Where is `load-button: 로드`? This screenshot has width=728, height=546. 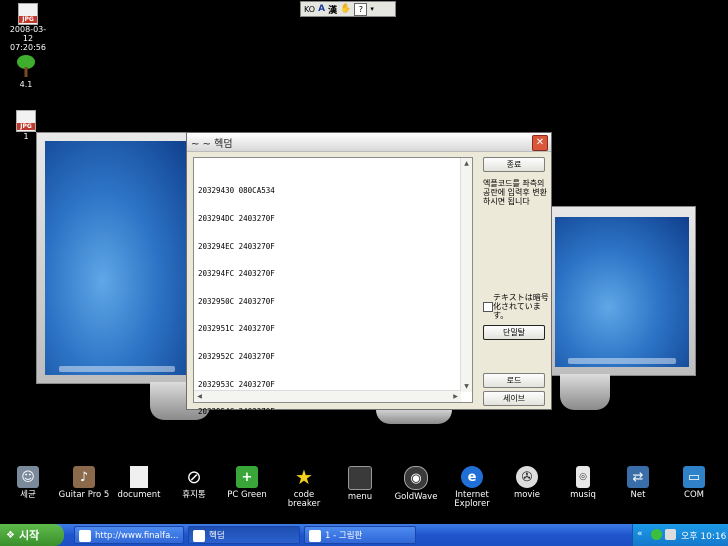
load-button: 로드 is located at coordinates (514, 380).